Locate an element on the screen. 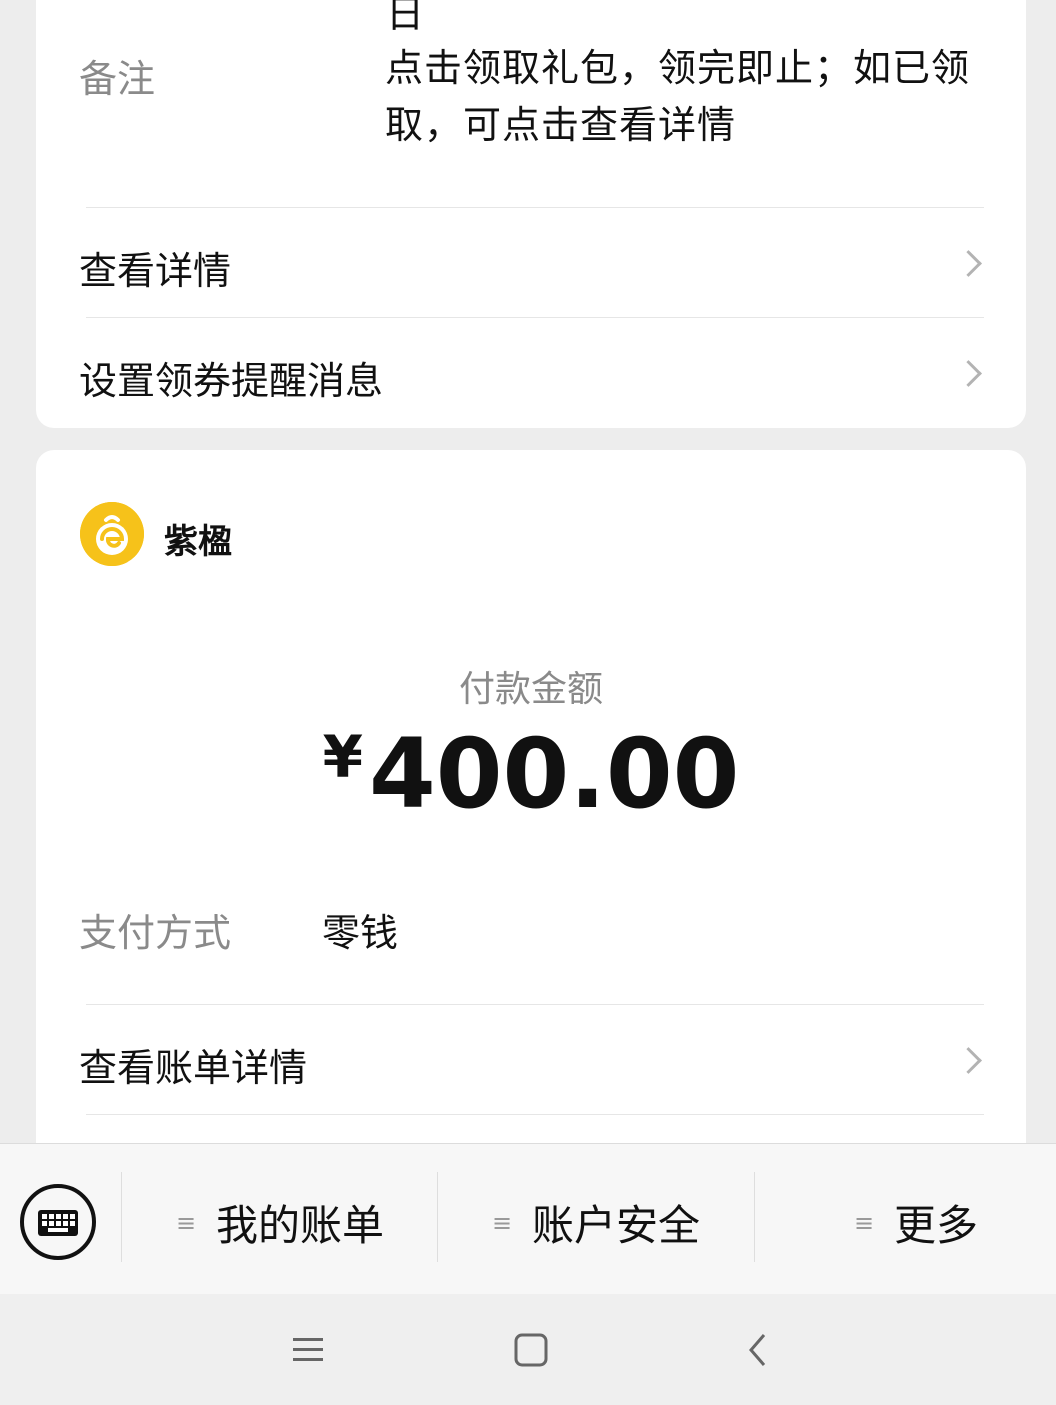 The image size is (1056, 1405). payment-method-label: 支付方式 is located at coordinates (155, 933).